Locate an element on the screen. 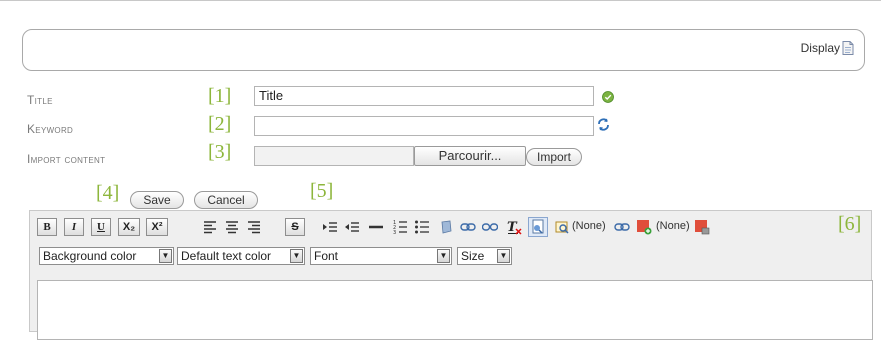 Image resolution: width=881 pixels, height=340 pixels. link-small-icon is located at coordinates (622, 227).